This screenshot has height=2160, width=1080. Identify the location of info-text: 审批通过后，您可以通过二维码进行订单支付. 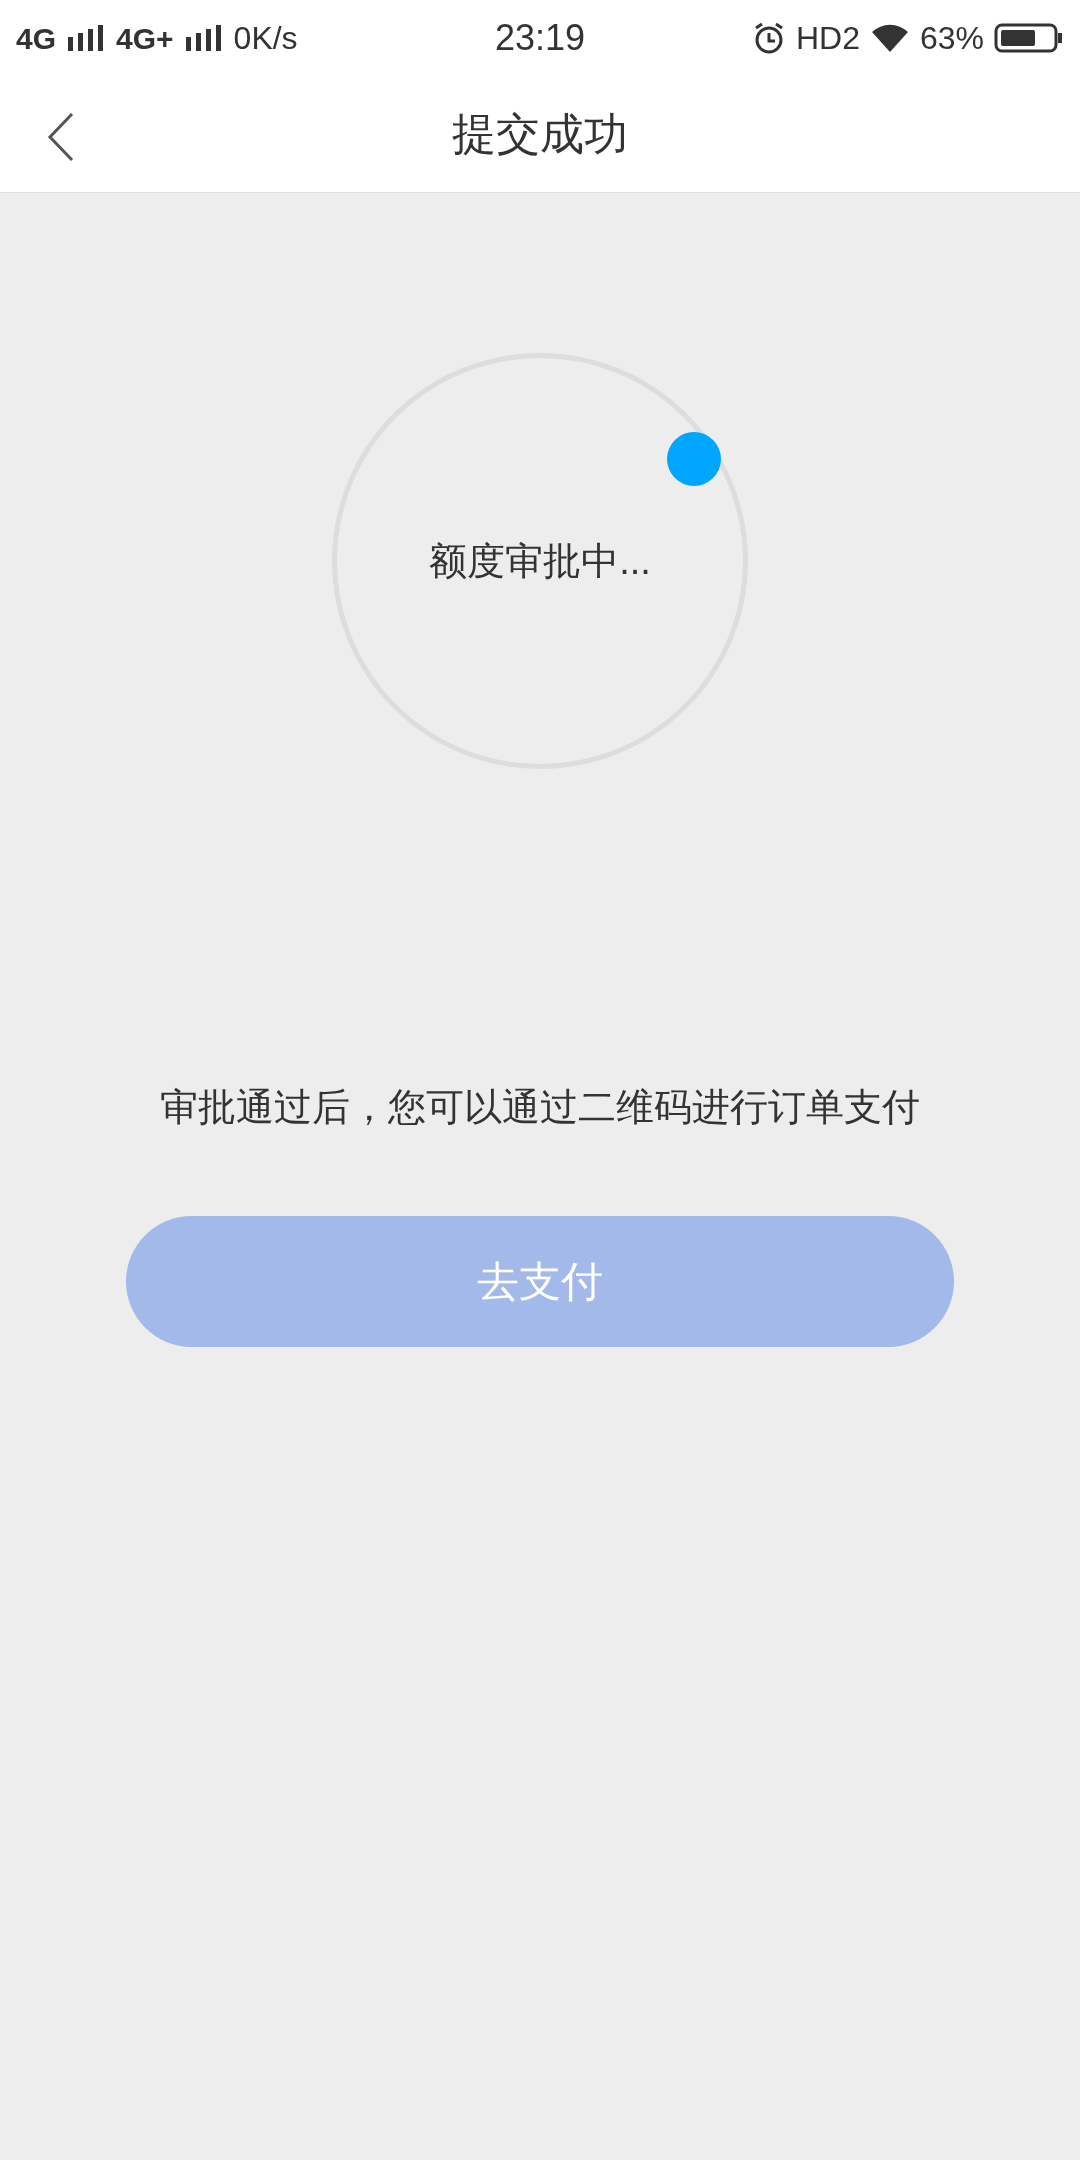
(540, 1107).